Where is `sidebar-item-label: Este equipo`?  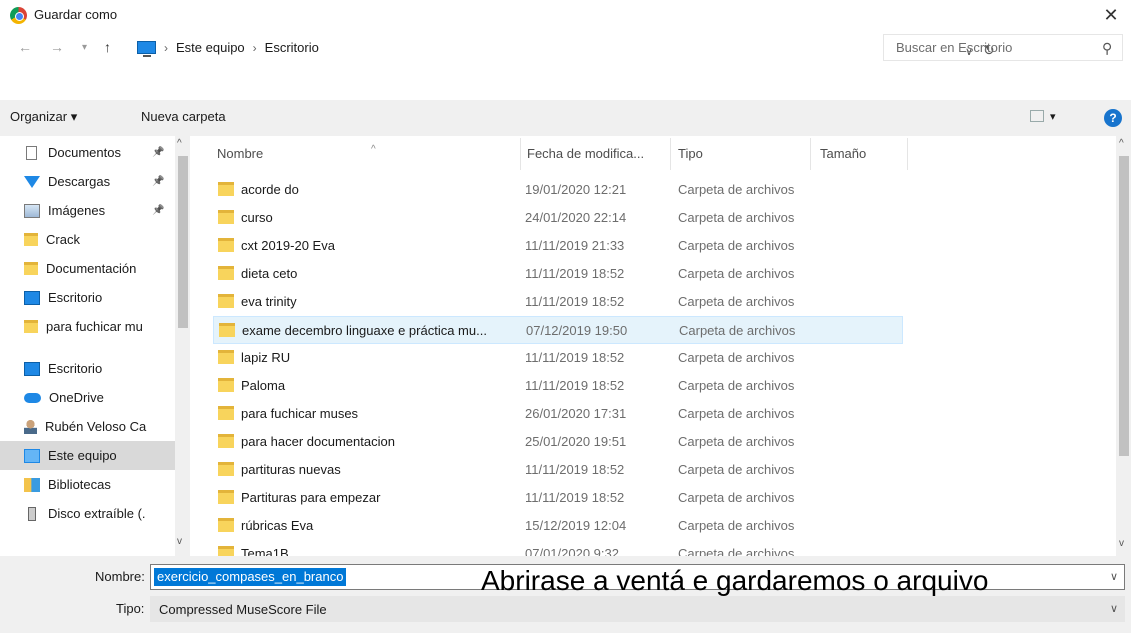 sidebar-item-label: Este equipo is located at coordinates (82, 455).